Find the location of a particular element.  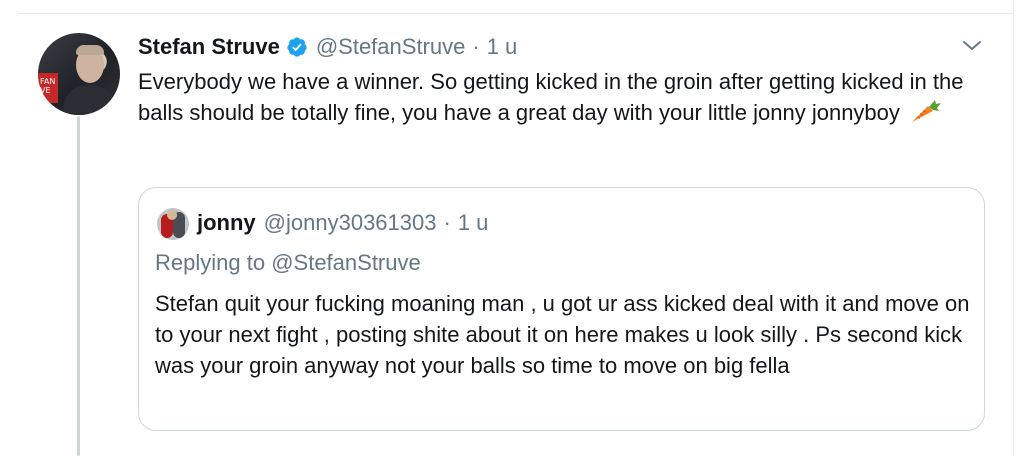

verified-badge-icon is located at coordinates (297, 47).